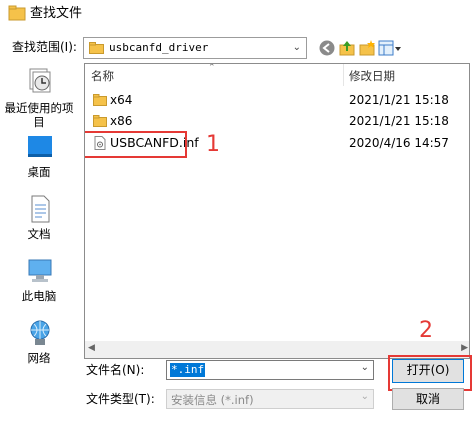 The height and width of the screenshot is (428, 474). What do you see at coordinates (121, 100) in the screenshot?
I see `file-name: x64` at bounding box center [121, 100].